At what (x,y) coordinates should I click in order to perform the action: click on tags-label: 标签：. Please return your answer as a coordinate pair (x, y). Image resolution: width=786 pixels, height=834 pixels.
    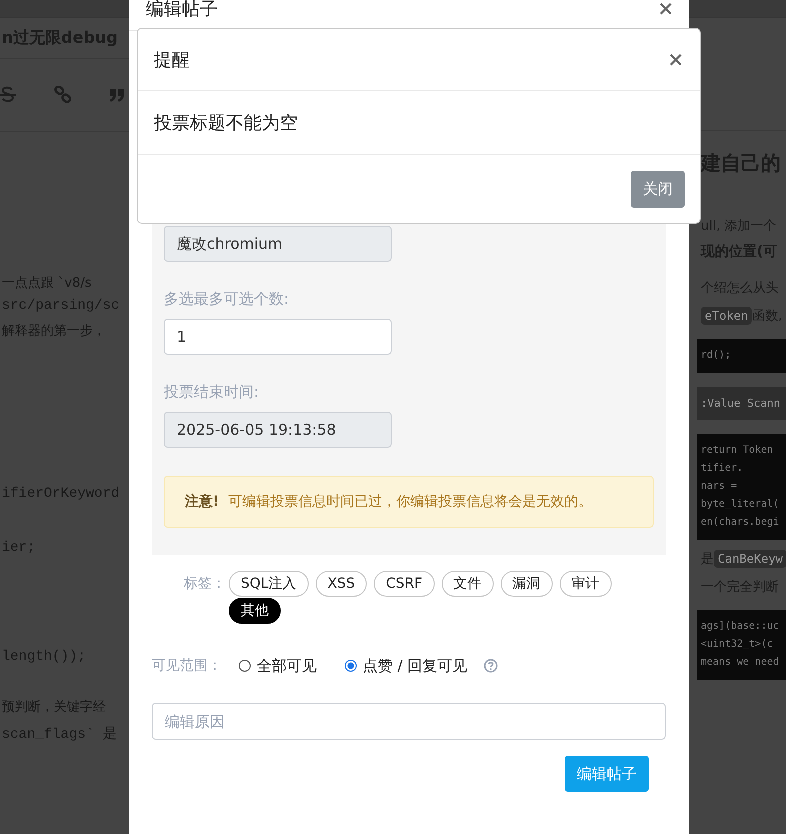
    Looking at the image, I should click on (205, 584).